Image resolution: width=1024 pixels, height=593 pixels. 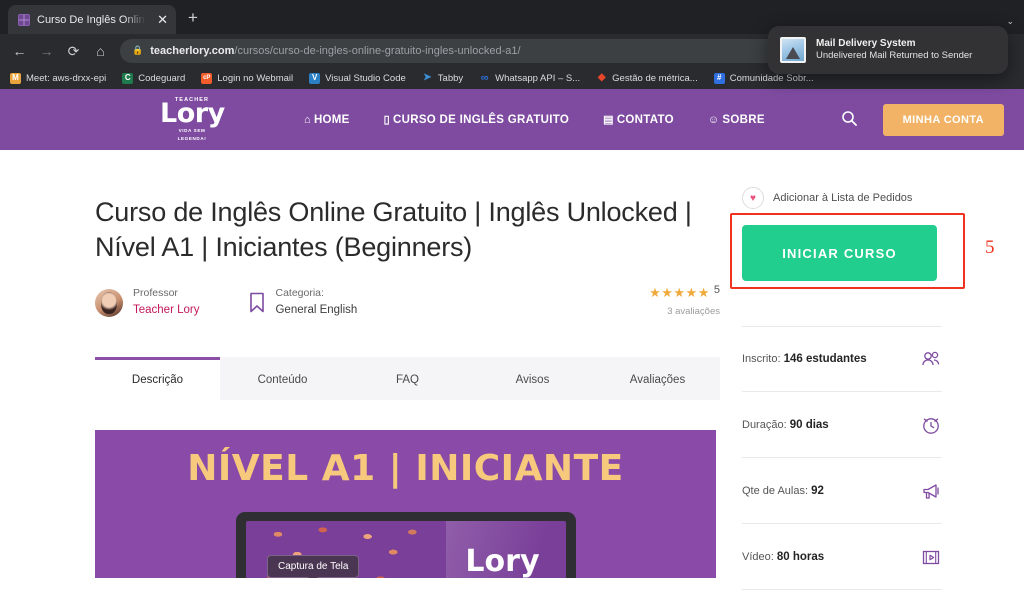 I want to click on bookmark-label: Visual Studio Code, so click(x=365, y=78).